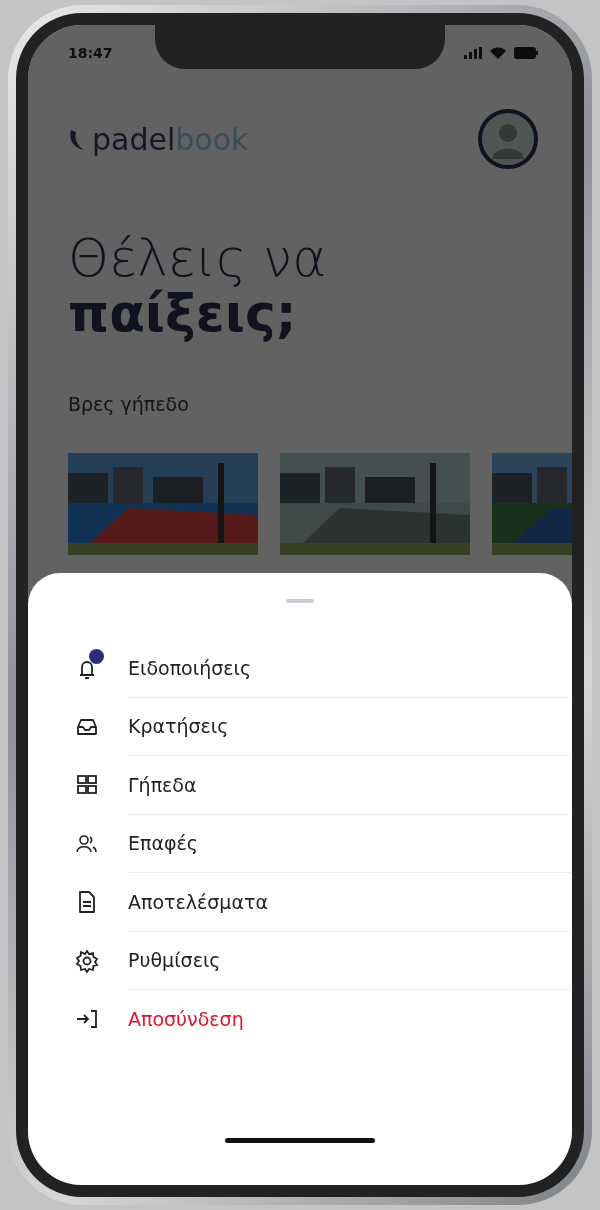  Describe the element at coordinates (174, 960) in the screenshot. I see `menu-item: Ρυθμίσεις` at that location.